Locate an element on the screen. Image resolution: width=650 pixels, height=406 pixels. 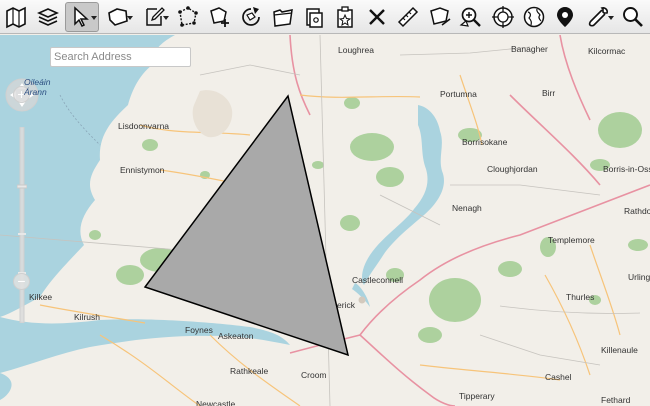
layers-stack-icon is located at coordinates (47, 16).